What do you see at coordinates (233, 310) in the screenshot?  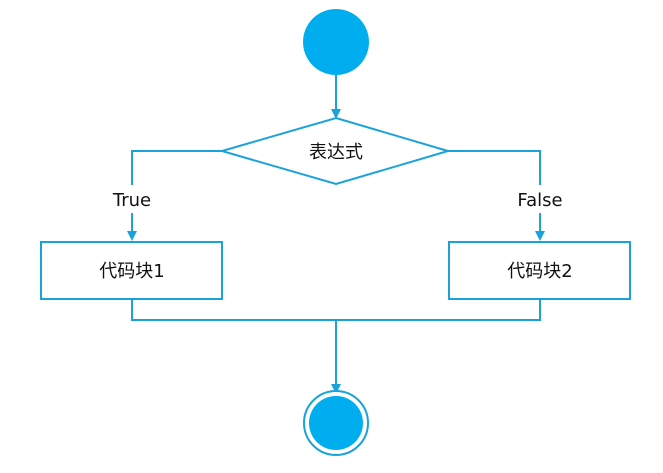 I see `connector-block1-merge` at bounding box center [233, 310].